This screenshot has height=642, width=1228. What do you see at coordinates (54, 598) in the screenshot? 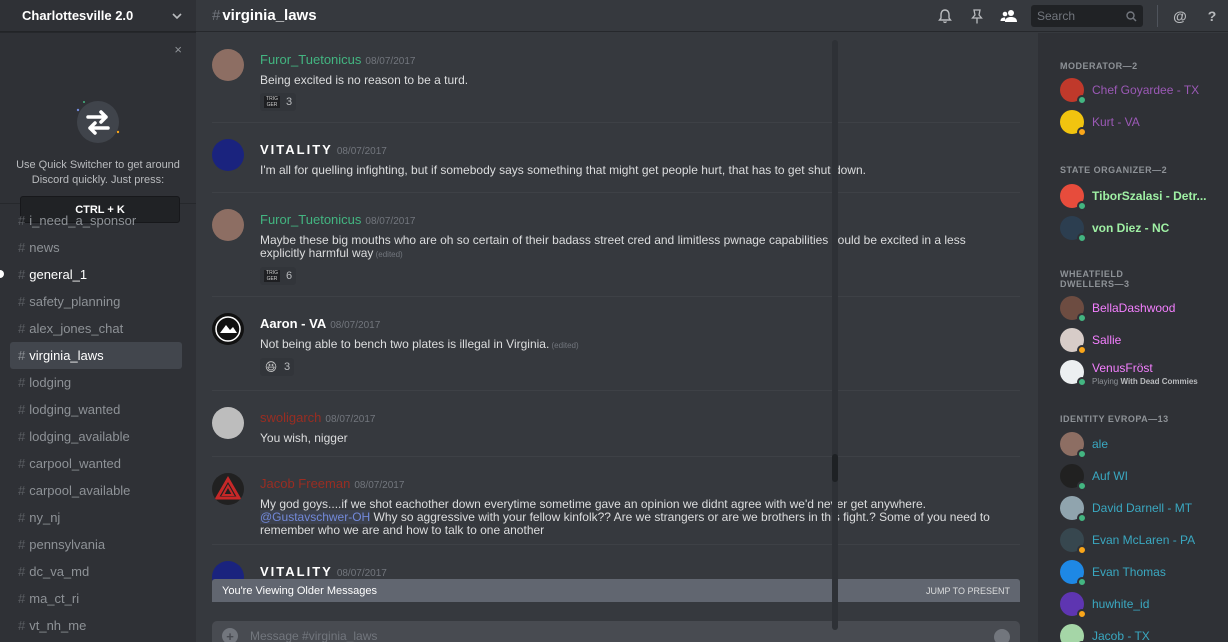
I see `channel-label: ma_ct_ri` at bounding box center [54, 598].